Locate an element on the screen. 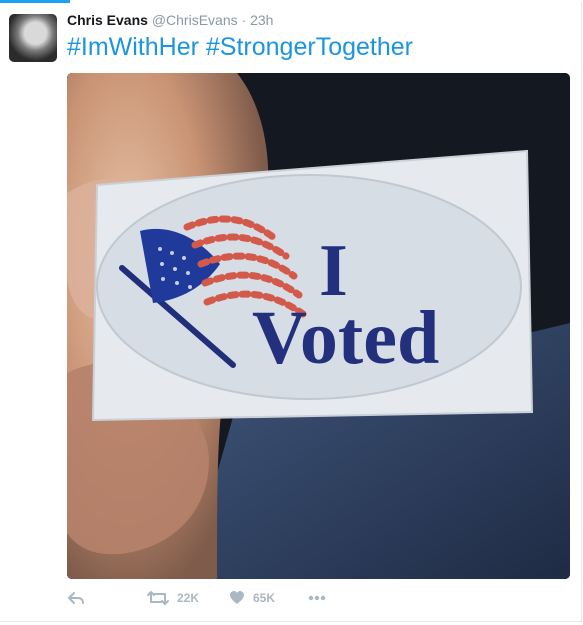 This screenshot has width=583, height=625. reply-icon is located at coordinates (76, 598).